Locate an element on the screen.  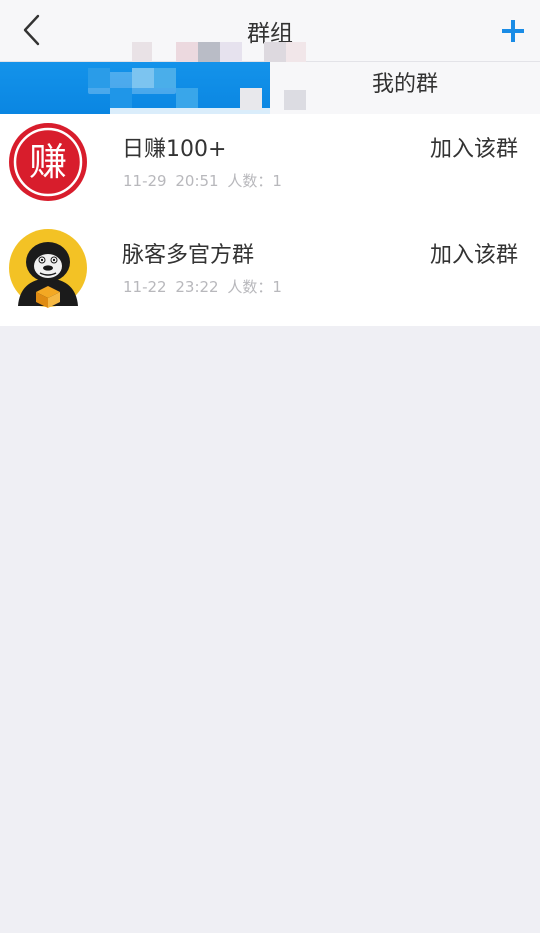
gorilla-mascot-icon is located at coordinates (48, 268).